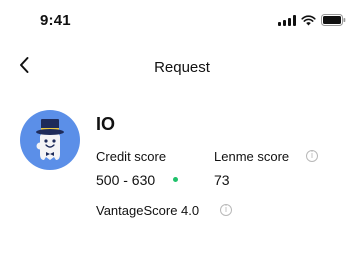  I want to click on profile-name: IO, so click(106, 124).